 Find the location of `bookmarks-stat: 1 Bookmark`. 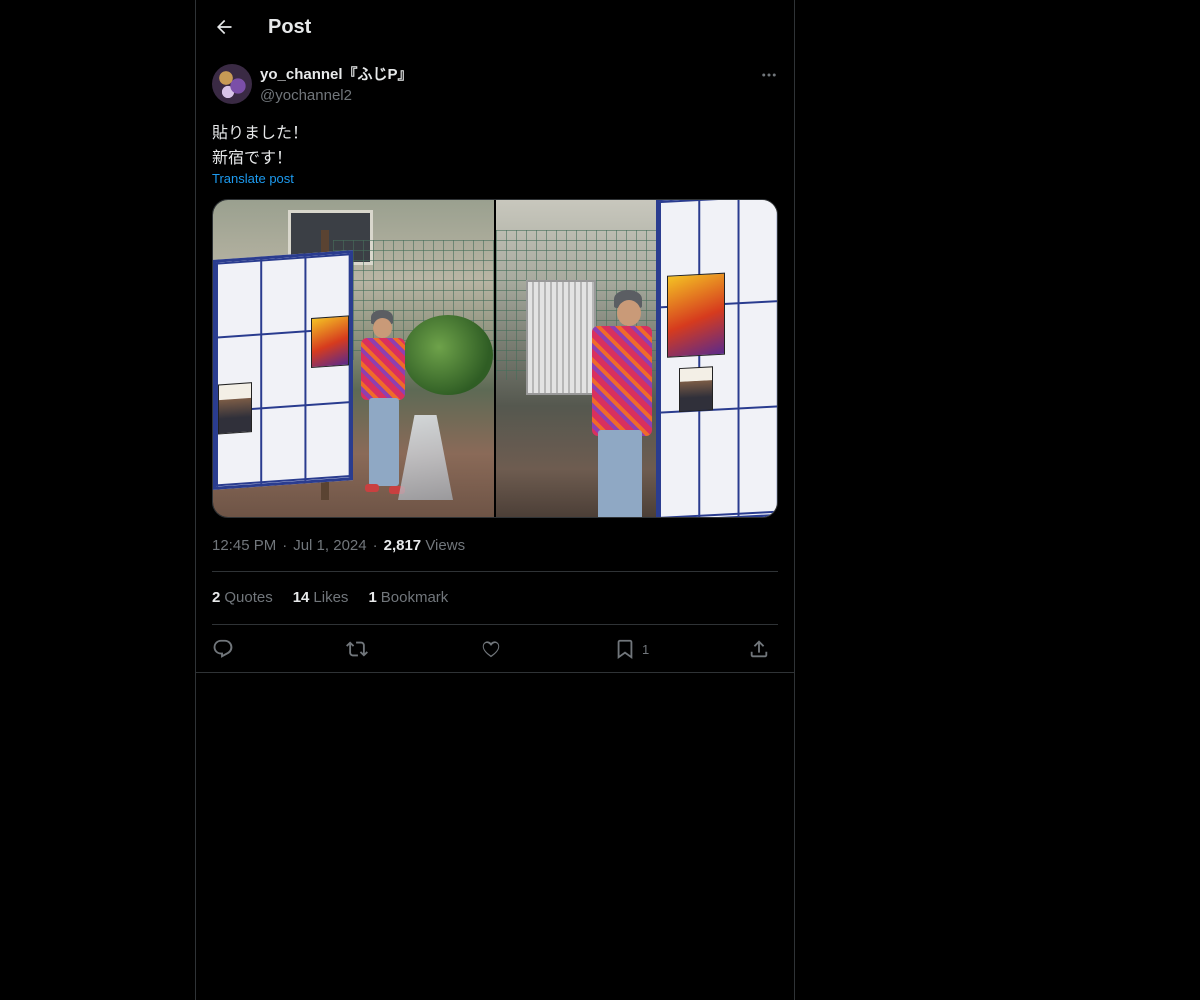

bookmarks-stat: 1 Bookmark is located at coordinates (408, 598).